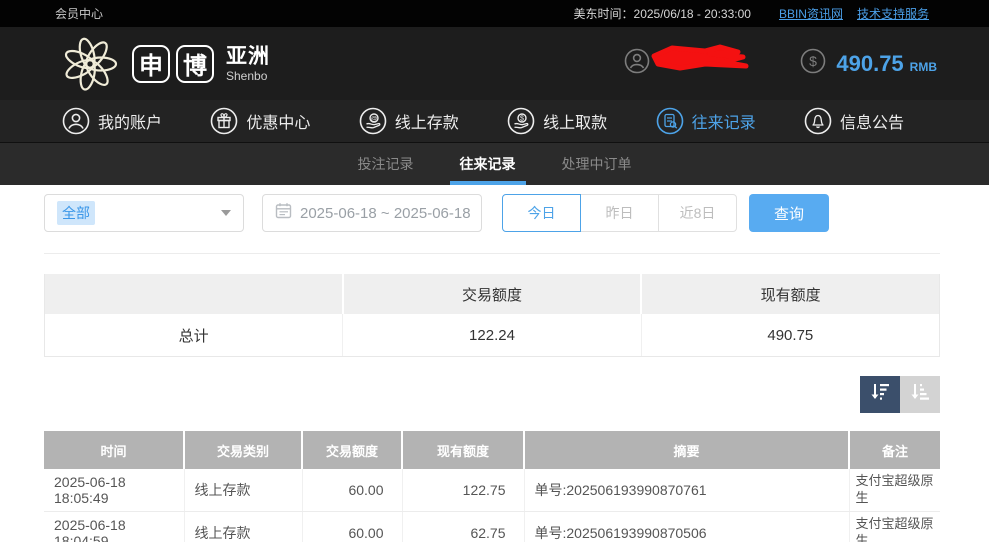  I want to click on sort-toolbar, so click(492, 394).